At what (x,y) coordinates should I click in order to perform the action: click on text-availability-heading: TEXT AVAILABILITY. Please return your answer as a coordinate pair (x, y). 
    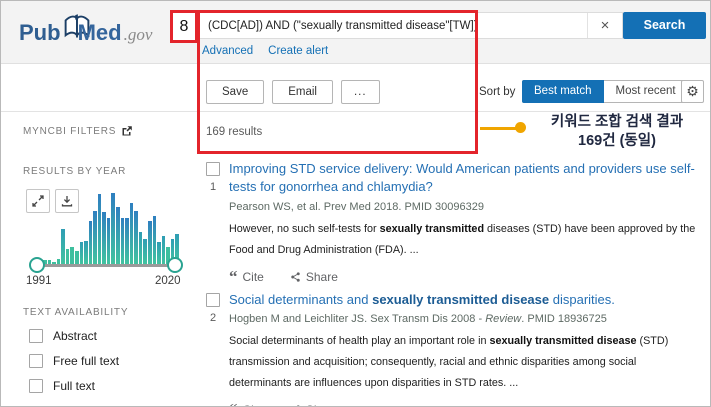
    Looking at the image, I should click on (75, 312).